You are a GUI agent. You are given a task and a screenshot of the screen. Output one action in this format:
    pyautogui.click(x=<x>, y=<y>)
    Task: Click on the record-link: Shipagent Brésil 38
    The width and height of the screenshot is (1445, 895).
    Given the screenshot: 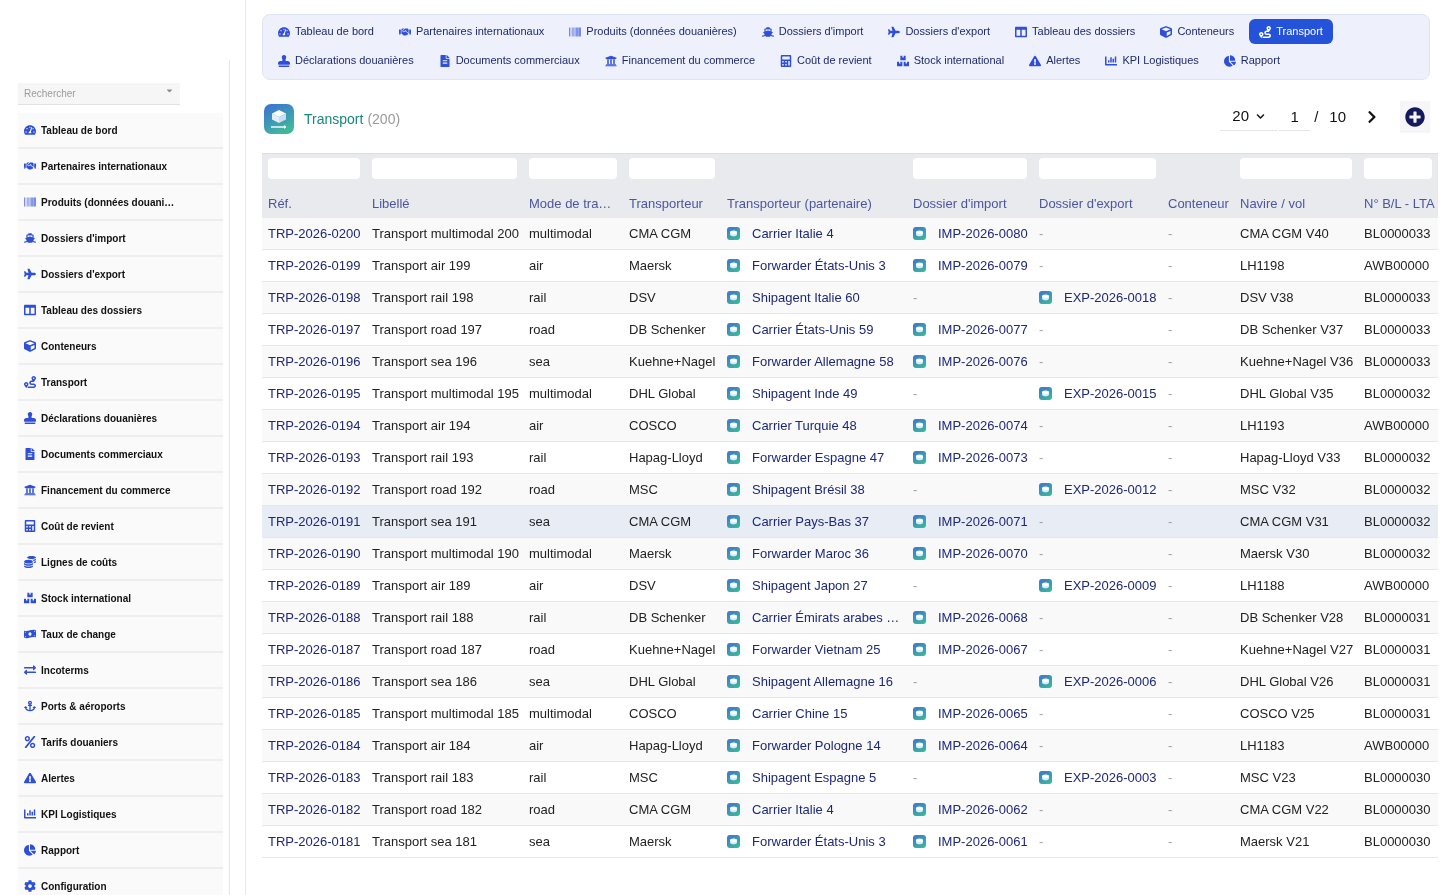 What is the action you would take?
    pyautogui.click(x=808, y=489)
    